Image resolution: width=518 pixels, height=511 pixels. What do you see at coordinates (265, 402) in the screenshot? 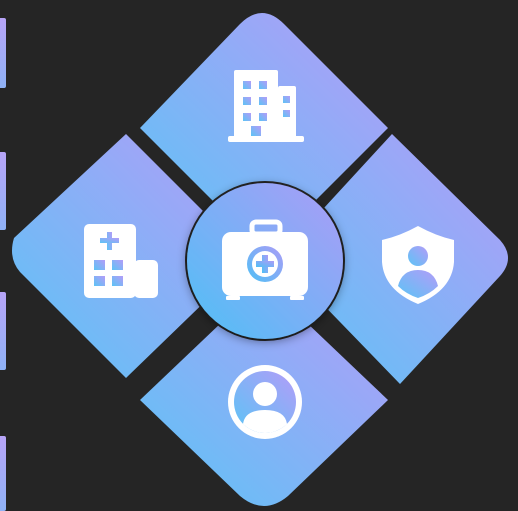
I see `user-profile-icon` at bounding box center [265, 402].